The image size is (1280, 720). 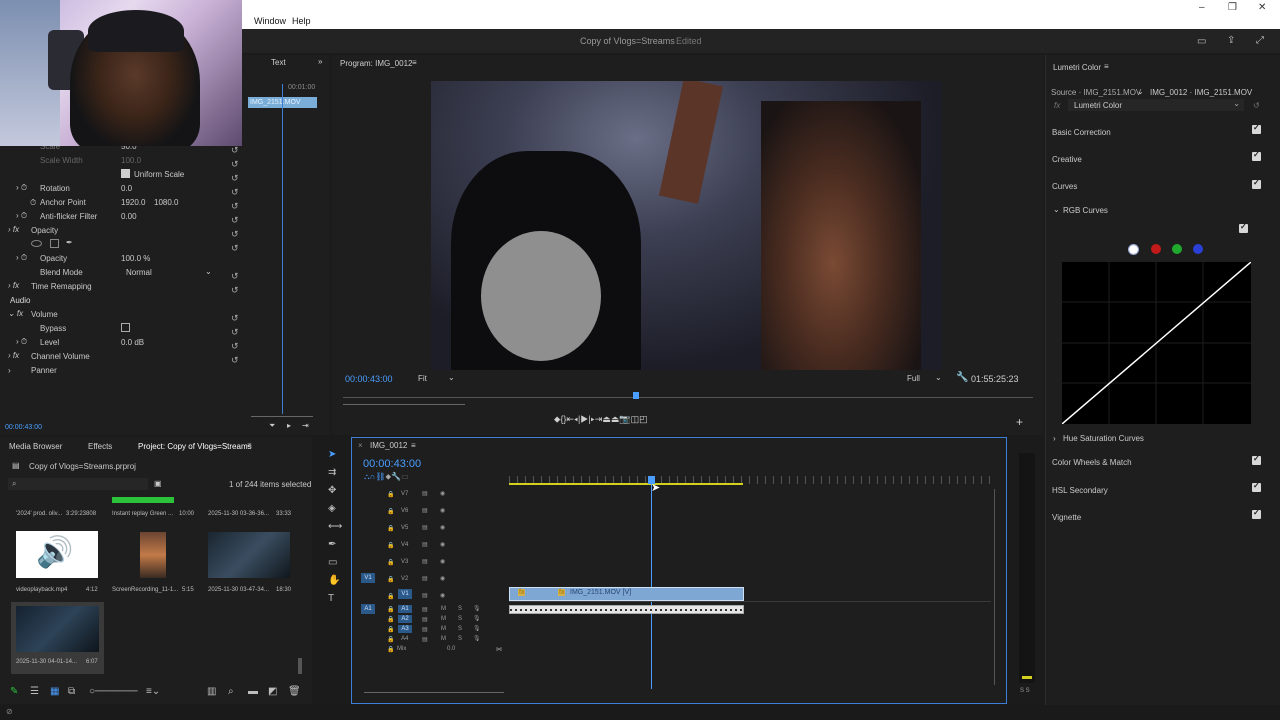 What do you see at coordinates (1092, 462) in the screenshot?
I see `color-wheels-section: Color Wheels & Match` at bounding box center [1092, 462].